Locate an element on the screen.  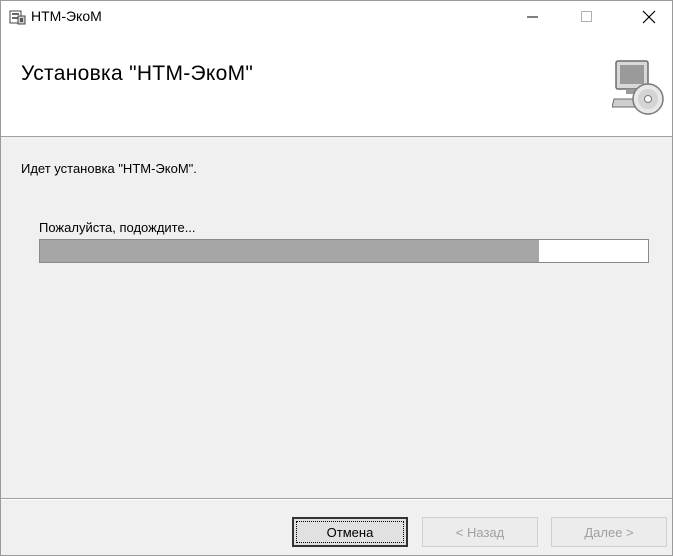
minimize-icon is located at coordinates (532, 16).